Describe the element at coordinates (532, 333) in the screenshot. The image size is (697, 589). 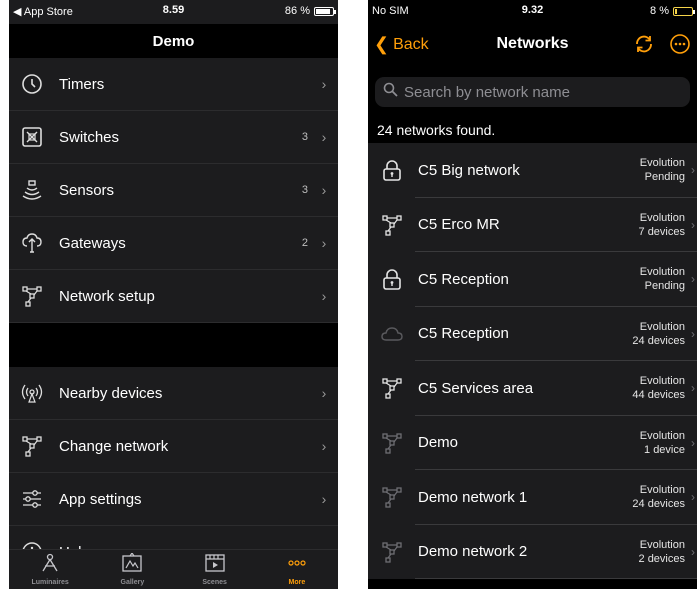
I see `network-row: C5 Reception Evolution 24 devices ›` at that location.